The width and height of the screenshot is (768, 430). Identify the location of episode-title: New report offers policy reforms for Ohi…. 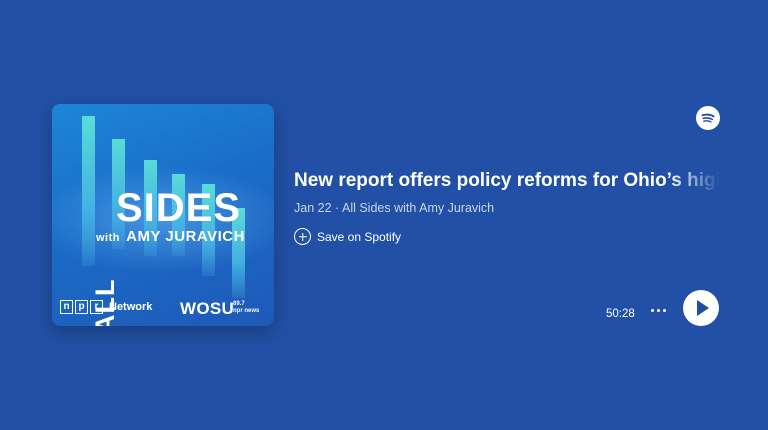
(507, 181).